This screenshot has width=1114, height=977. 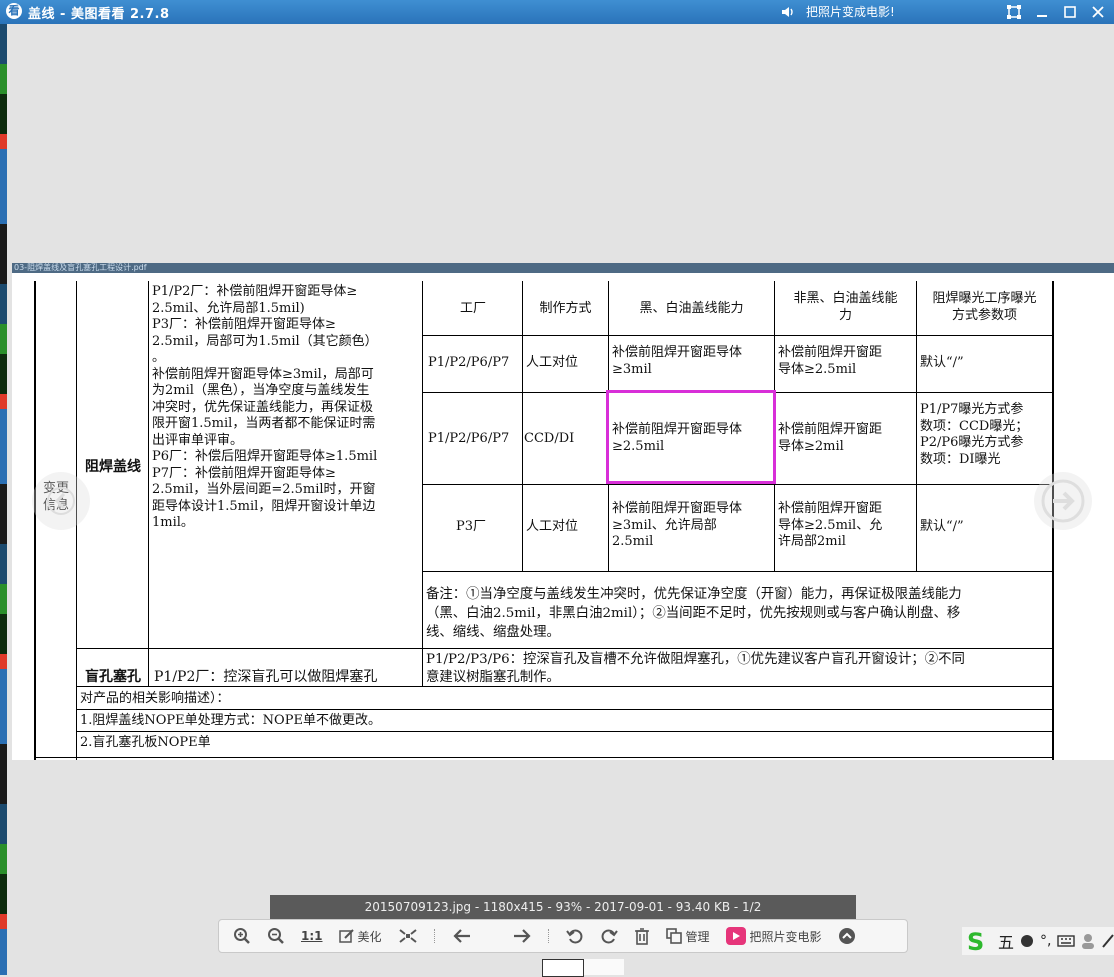 I want to click on next-image-button, so click(x=1063, y=501).